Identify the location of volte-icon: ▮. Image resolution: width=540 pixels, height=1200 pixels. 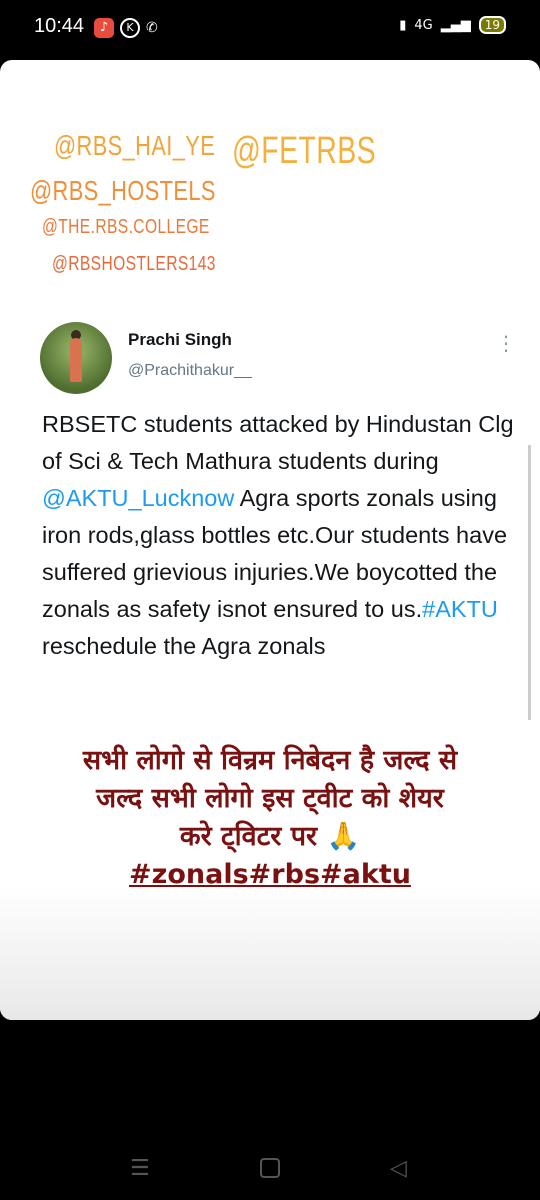
(403, 25).